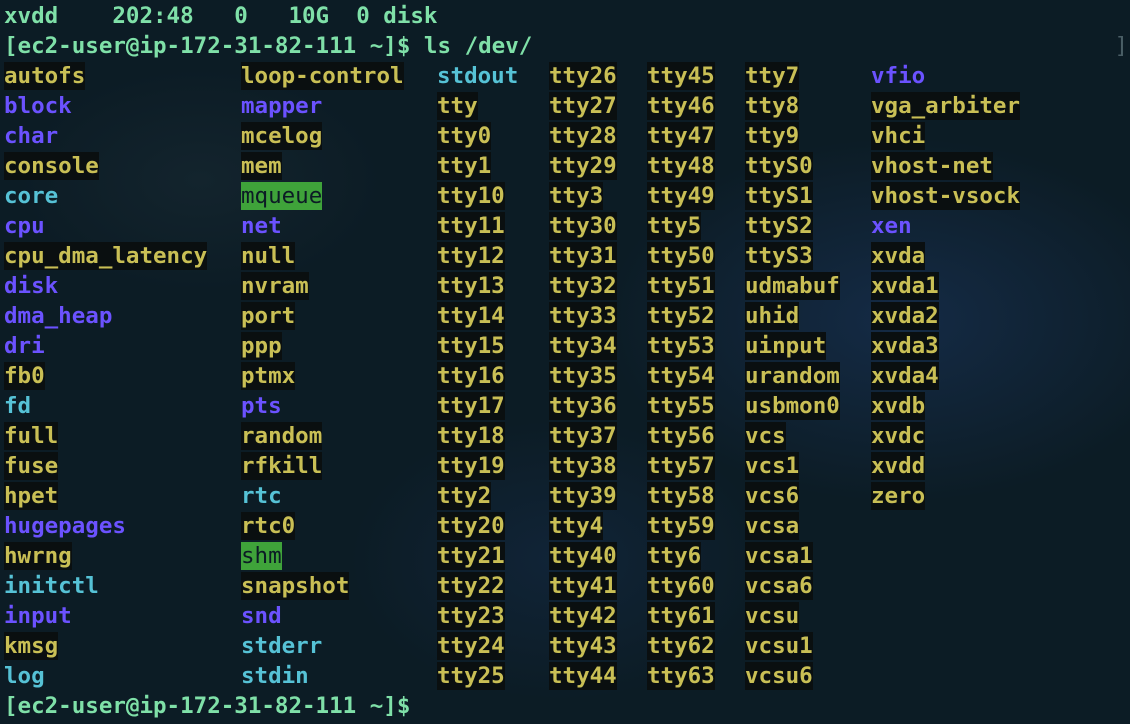  I want to click on listing-entry-file: tty17, so click(471, 406).